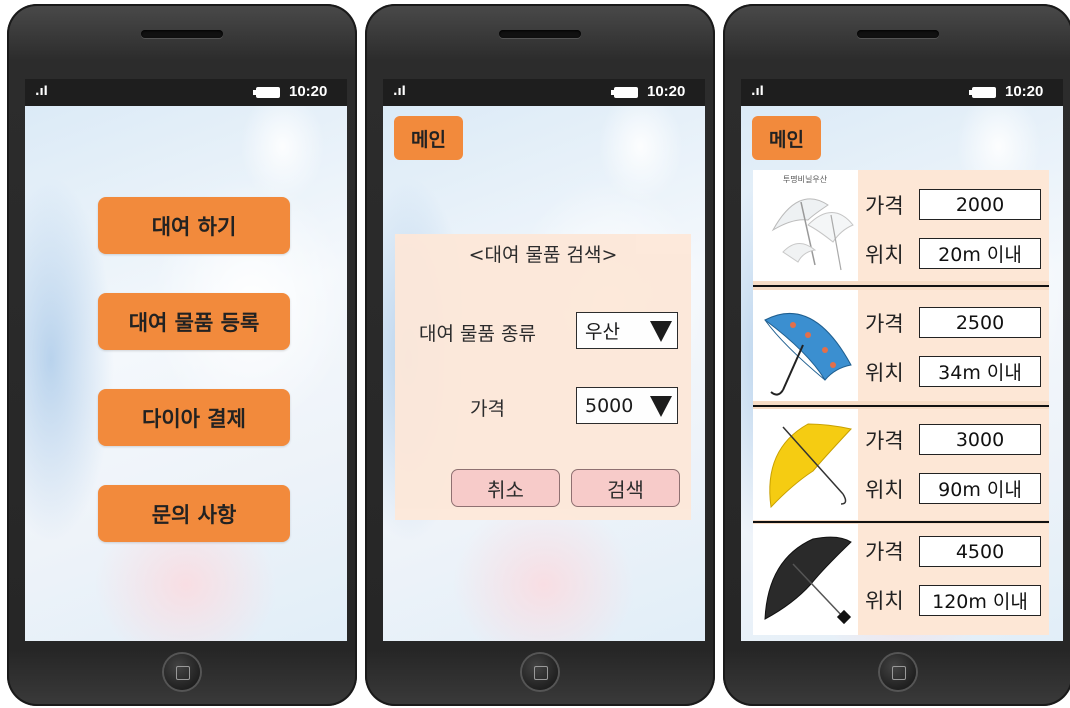 This screenshot has height=708, width=1070. Describe the element at coordinates (980, 488) in the screenshot. I see `location-field: 90m 이내` at that location.